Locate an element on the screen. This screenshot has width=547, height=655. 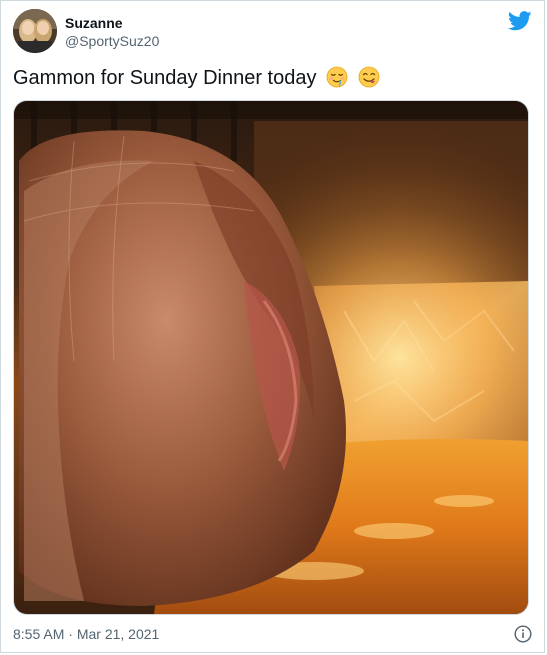
display-name: Suzanne is located at coordinates (112, 23).